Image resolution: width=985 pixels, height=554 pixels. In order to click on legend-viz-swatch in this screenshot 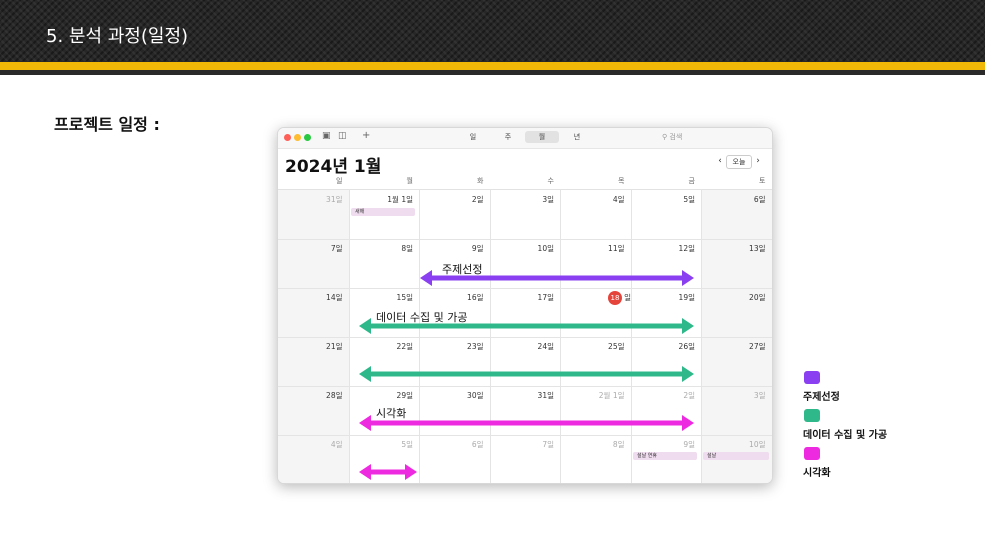, I will do `click(812, 453)`.